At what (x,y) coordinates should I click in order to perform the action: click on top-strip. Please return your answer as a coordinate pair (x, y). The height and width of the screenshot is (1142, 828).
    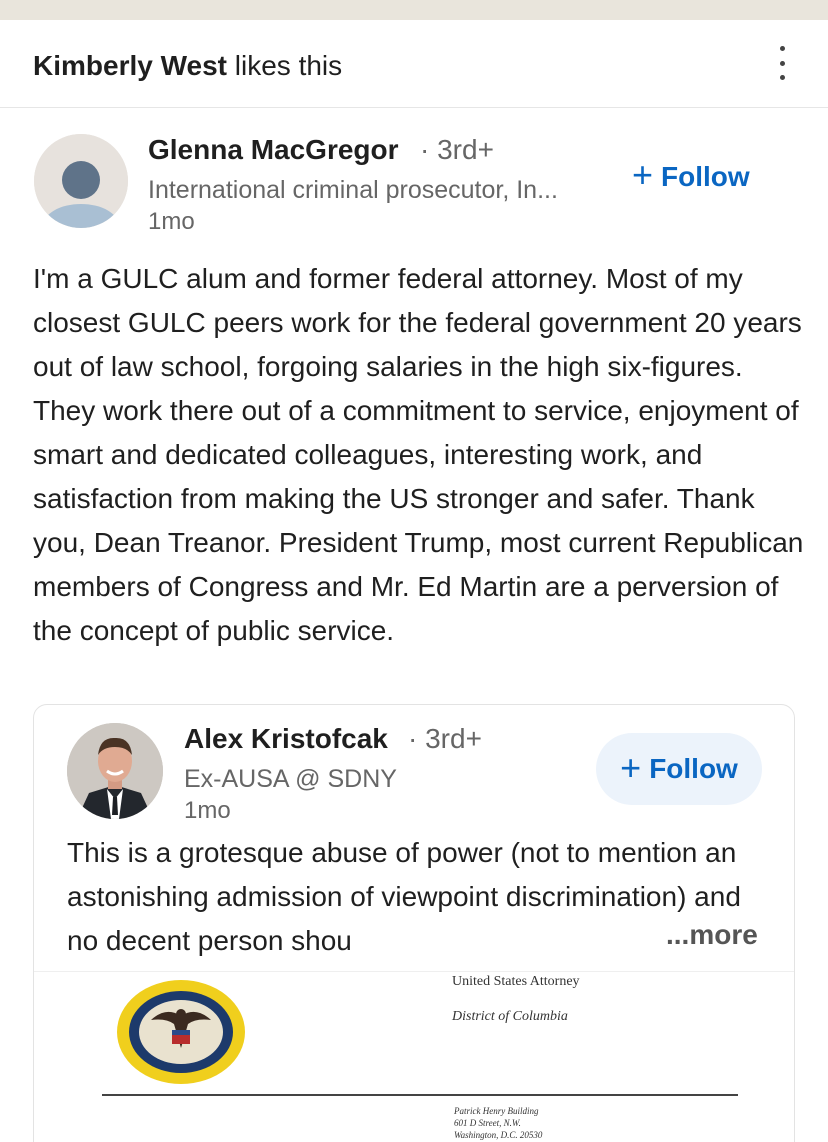
    Looking at the image, I should click on (414, 10).